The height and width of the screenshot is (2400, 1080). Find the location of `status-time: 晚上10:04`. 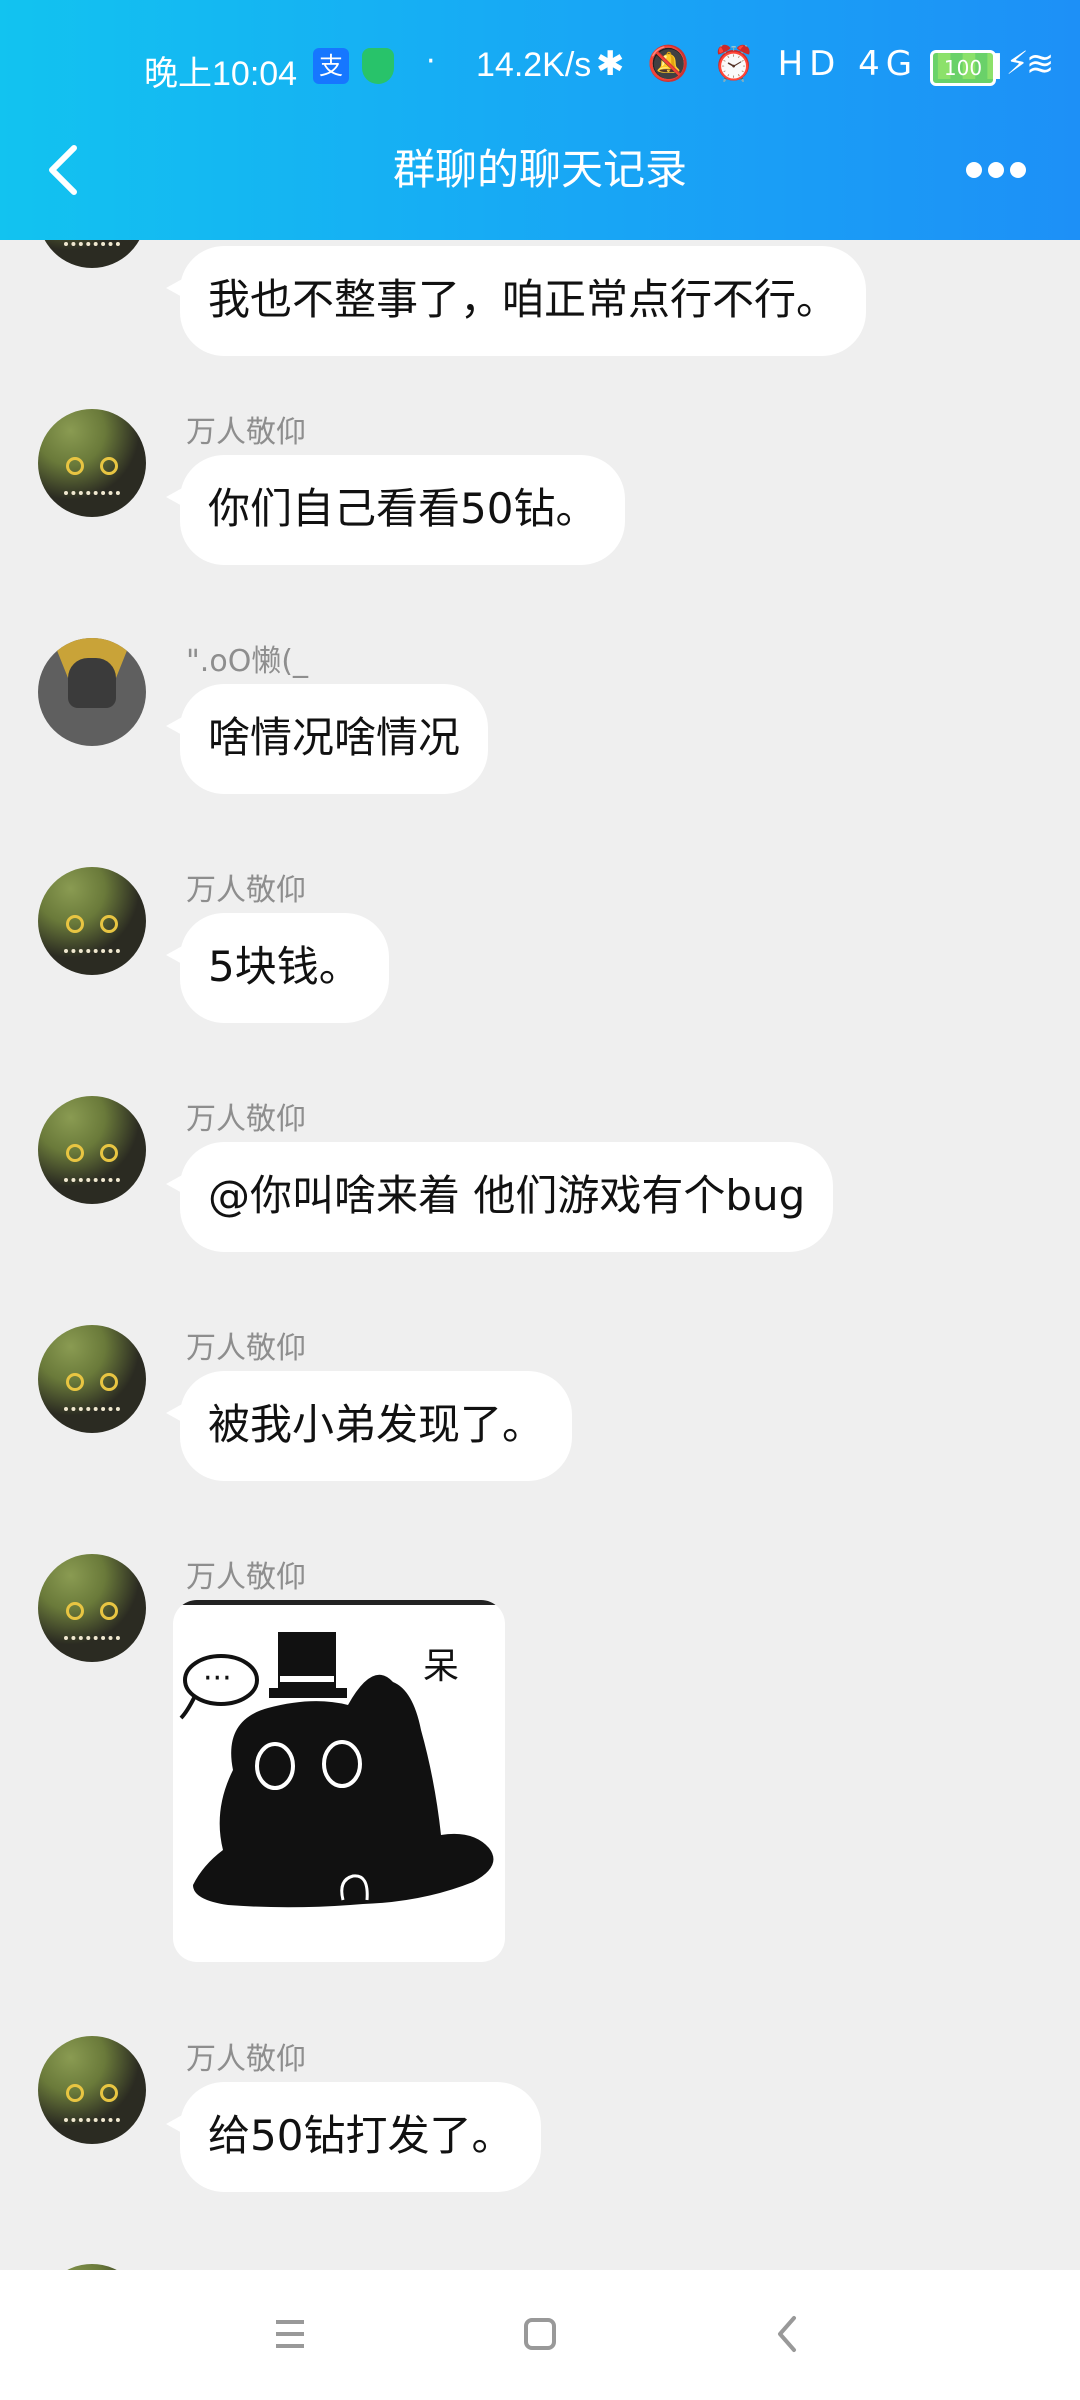

status-time: 晚上10:04 is located at coordinates (221, 74).